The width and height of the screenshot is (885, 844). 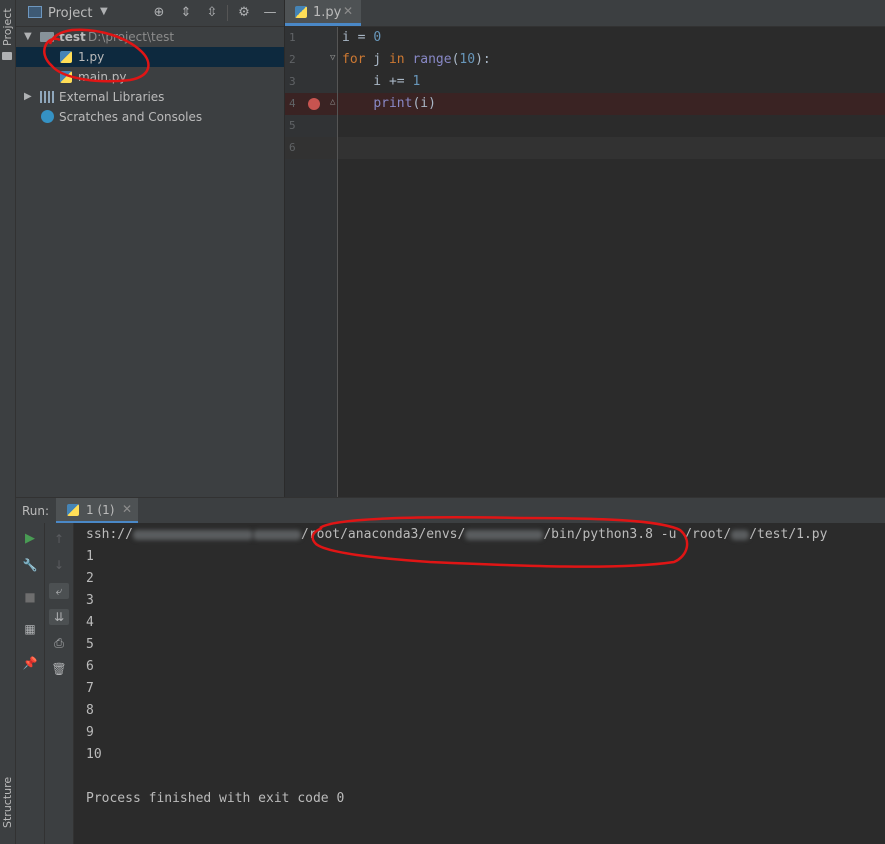 What do you see at coordinates (47, 116) in the screenshot?
I see `scratches-icon` at bounding box center [47, 116].